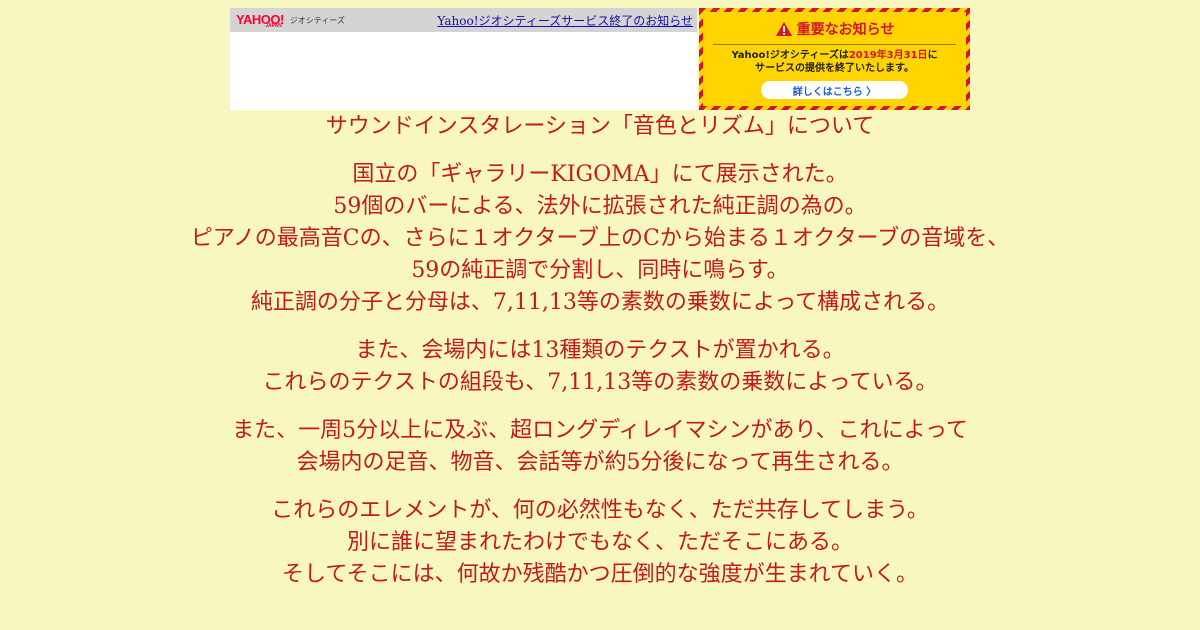 This screenshot has width=1200, height=630. What do you see at coordinates (273, 26) in the screenshot?
I see `yahoo-logo-sub: JAPAN` at bounding box center [273, 26].